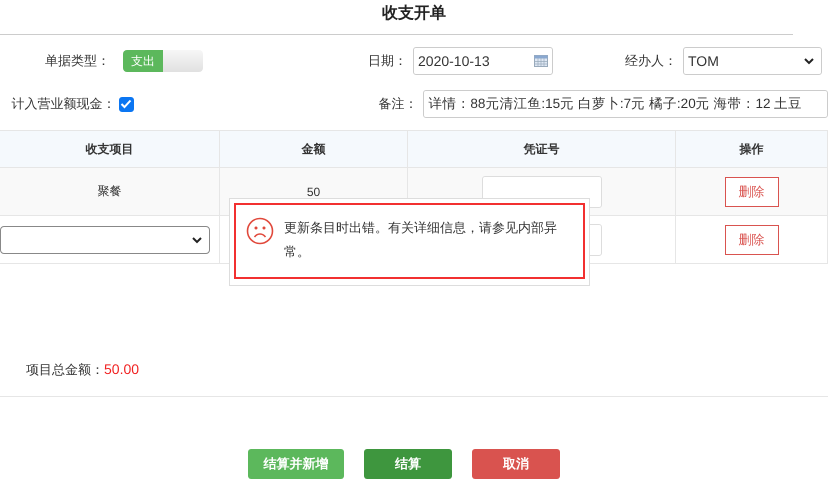 This screenshot has width=828, height=487. What do you see at coordinates (625, 104) in the screenshot?
I see `note-field: 详情：88元清江鱼:15元 白萝卜:7元 橘子:20元 海带：12 土豆` at bounding box center [625, 104].